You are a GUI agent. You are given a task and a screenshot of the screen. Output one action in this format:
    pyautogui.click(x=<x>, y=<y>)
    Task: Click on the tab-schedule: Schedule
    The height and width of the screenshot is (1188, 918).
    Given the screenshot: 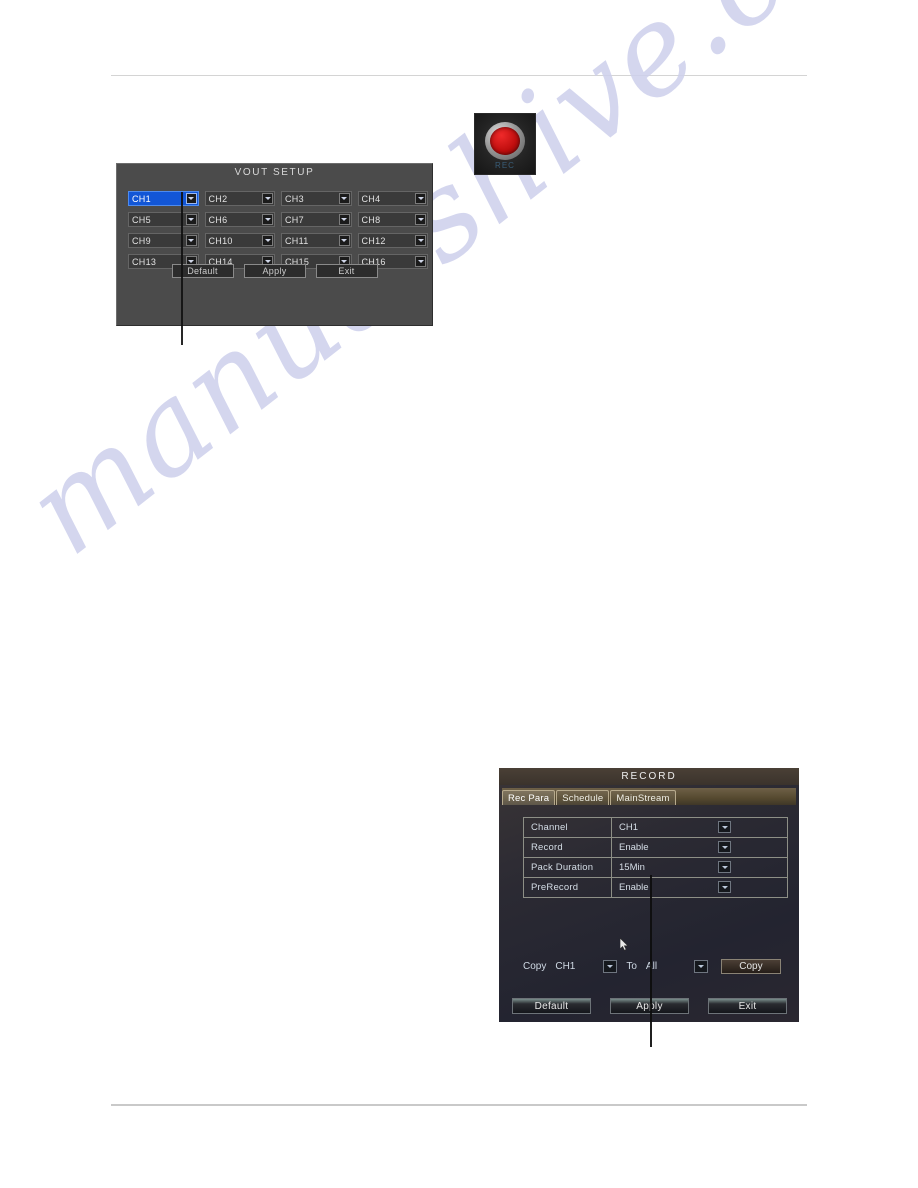 What is the action you would take?
    pyautogui.click(x=583, y=797)
    